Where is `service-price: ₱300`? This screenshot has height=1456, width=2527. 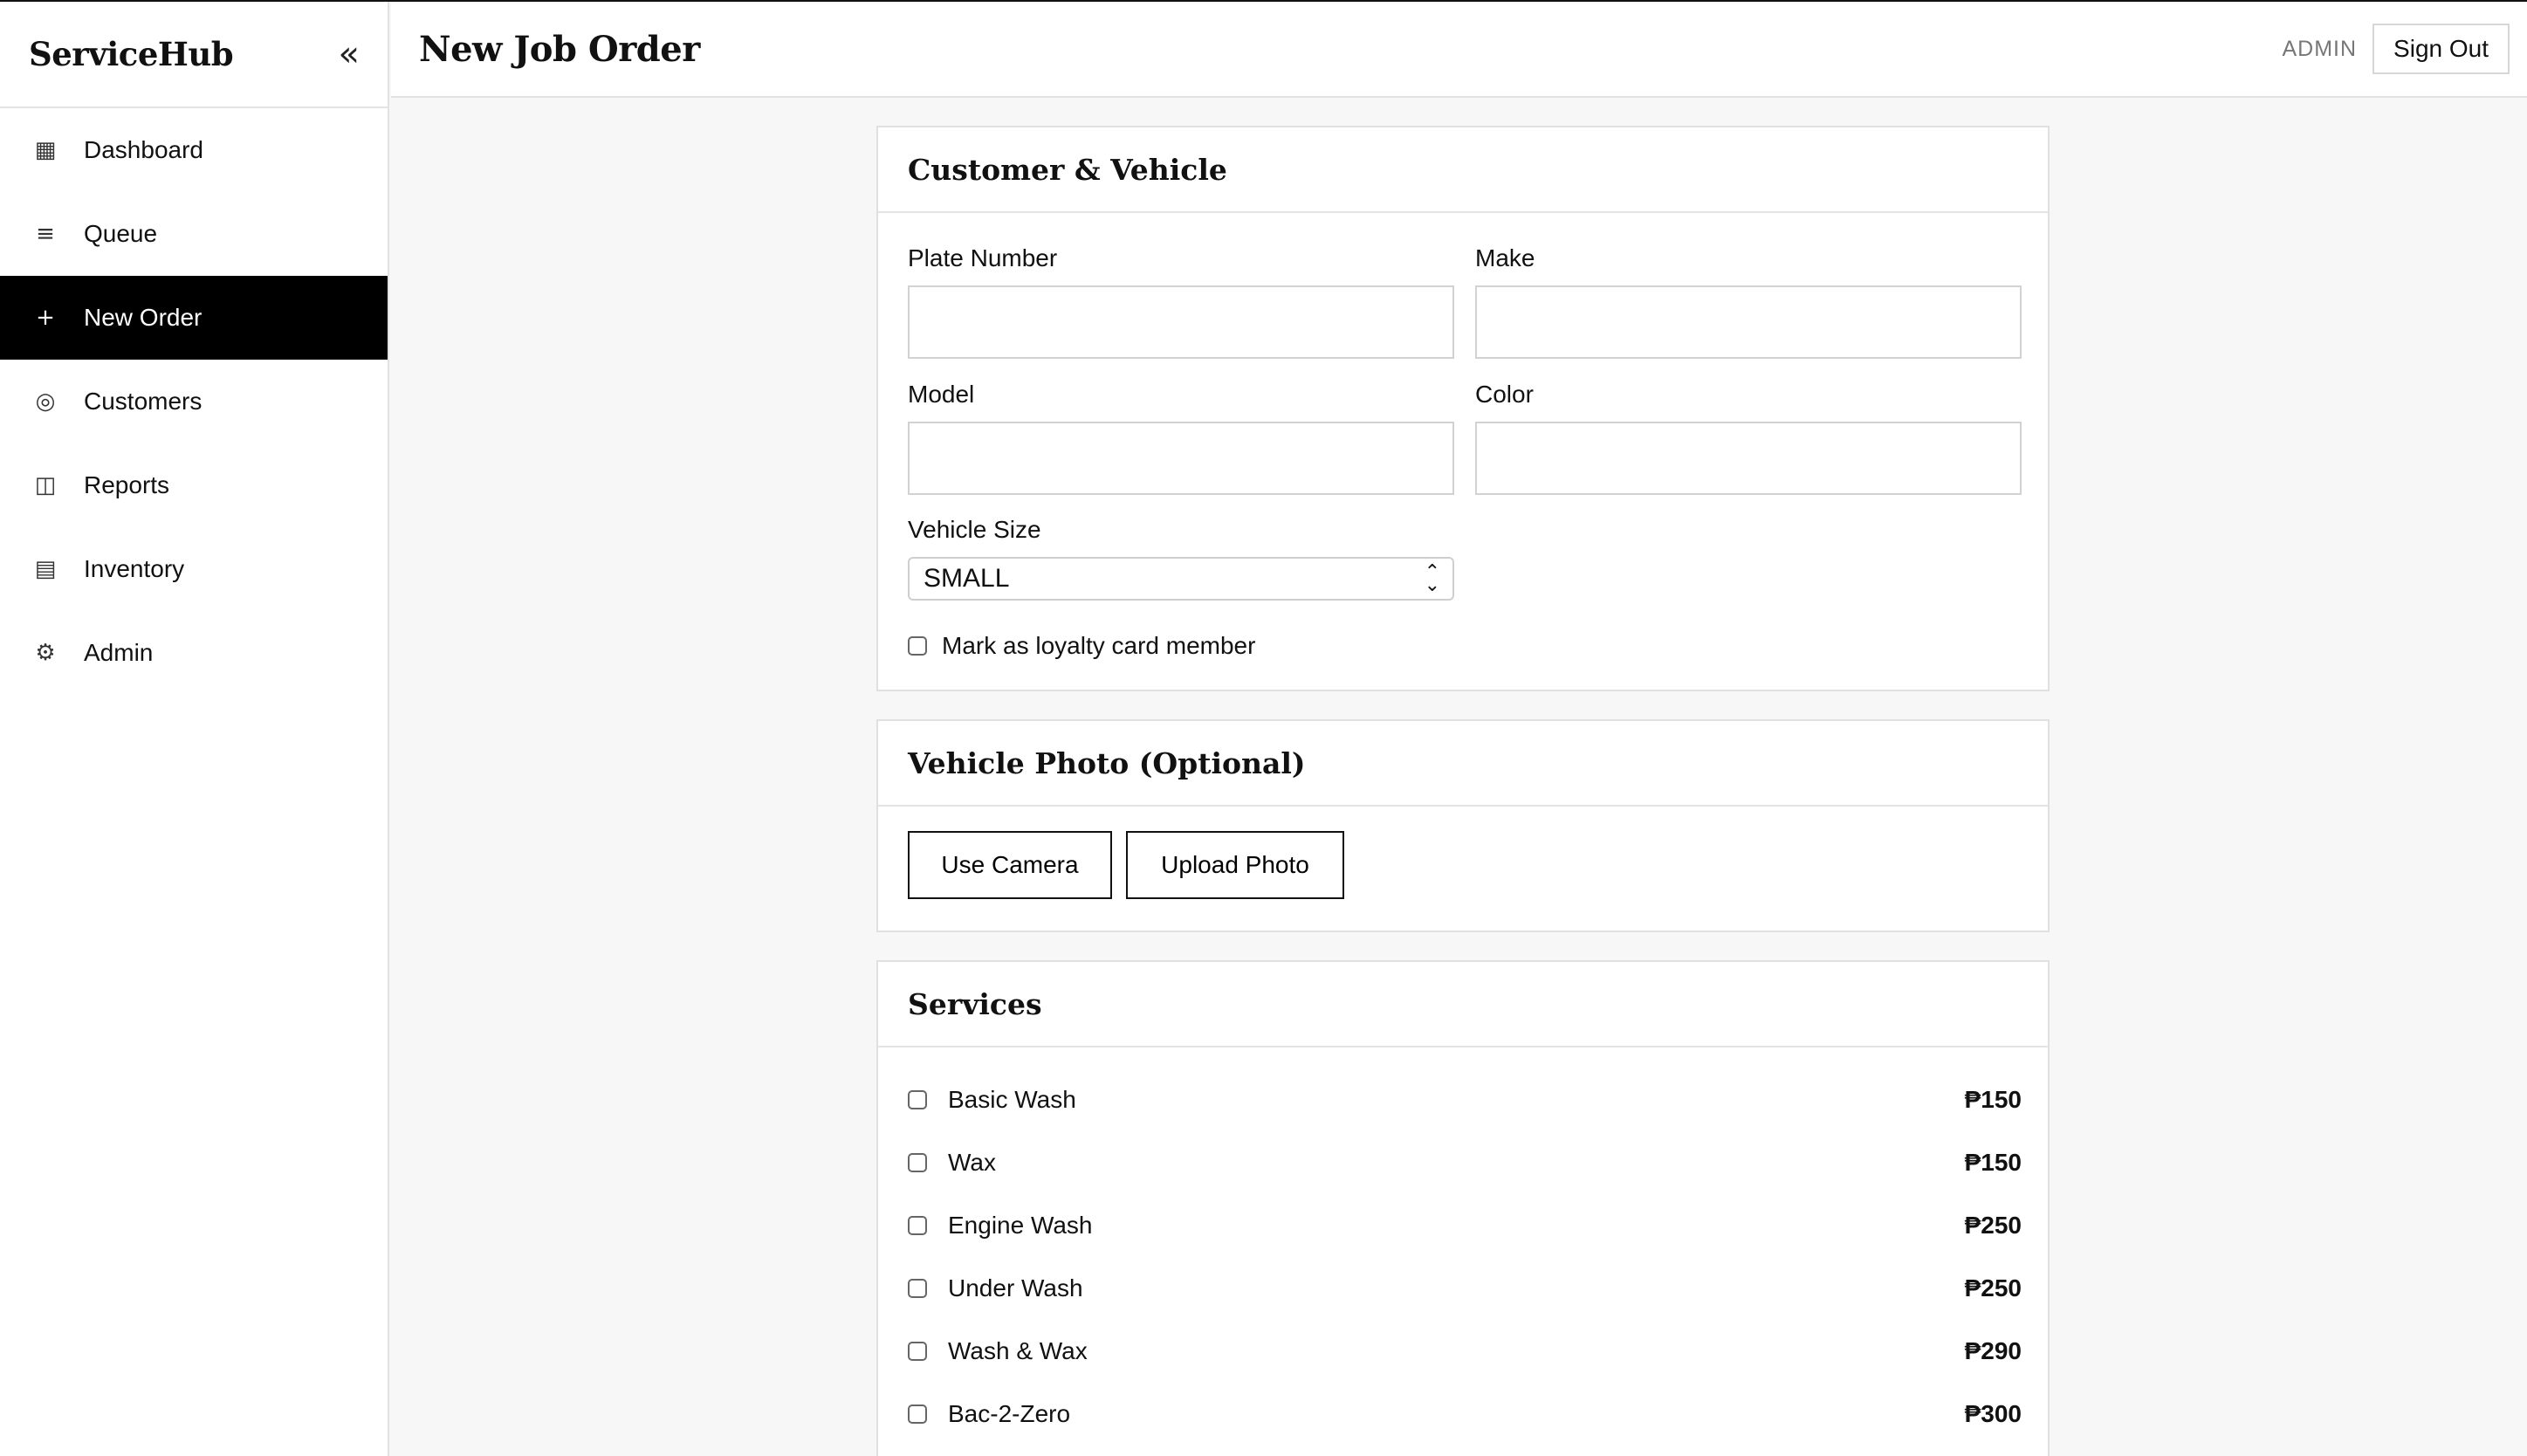
service-price: ₱300 is located at coordinates (1993, 1413).